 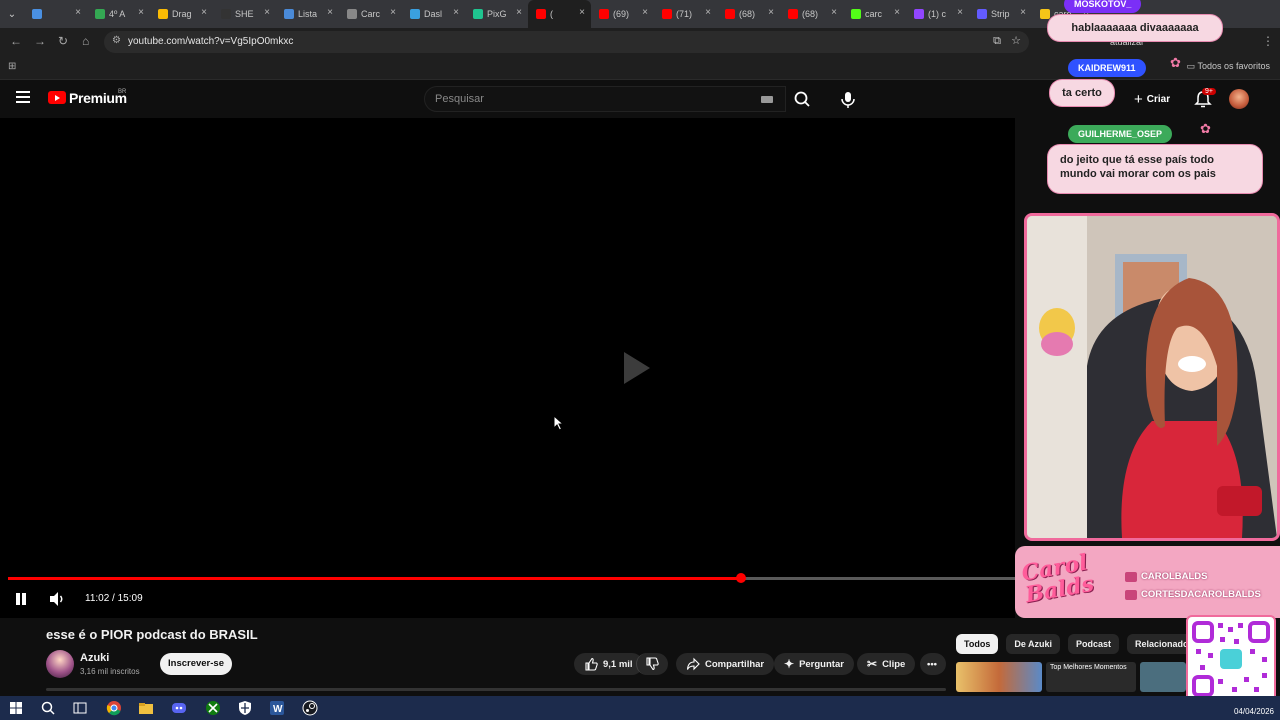 I want to click on create-button: + Criar, so click(x=1152, y=99).